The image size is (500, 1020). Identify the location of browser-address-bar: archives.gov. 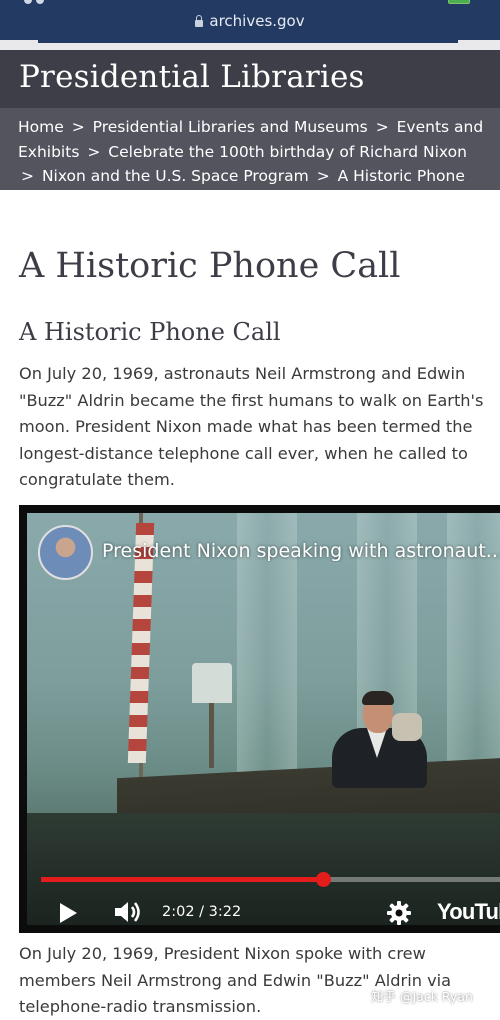
(250, 25).